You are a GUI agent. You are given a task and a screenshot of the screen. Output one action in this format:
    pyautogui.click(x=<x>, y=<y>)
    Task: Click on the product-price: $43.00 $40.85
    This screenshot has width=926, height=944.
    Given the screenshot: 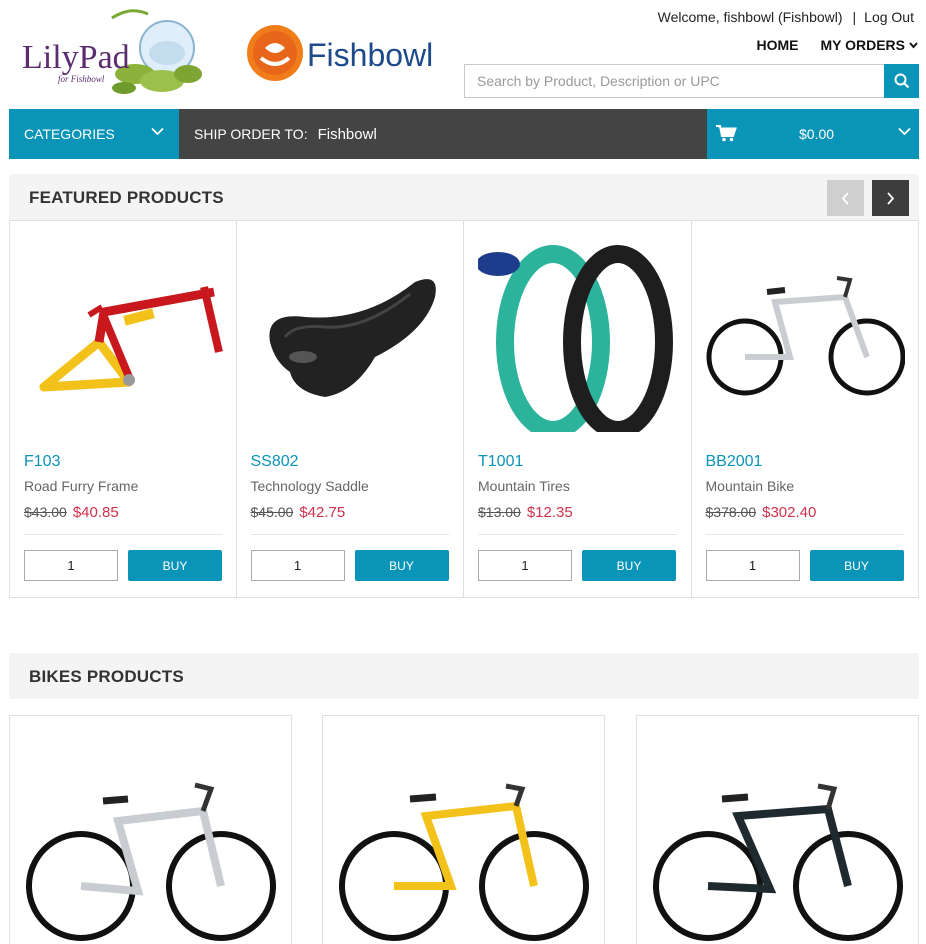 What is the action you would take?
    pyautogui.click(x=71, y=512)
    